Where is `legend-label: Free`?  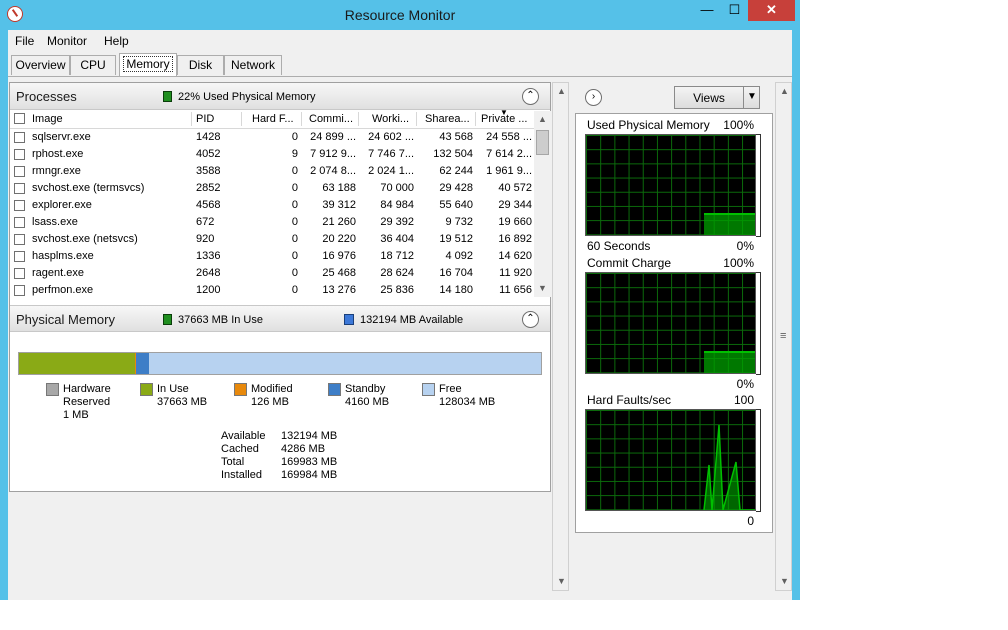
legend-label: Free is located at coordinates (450, 389).